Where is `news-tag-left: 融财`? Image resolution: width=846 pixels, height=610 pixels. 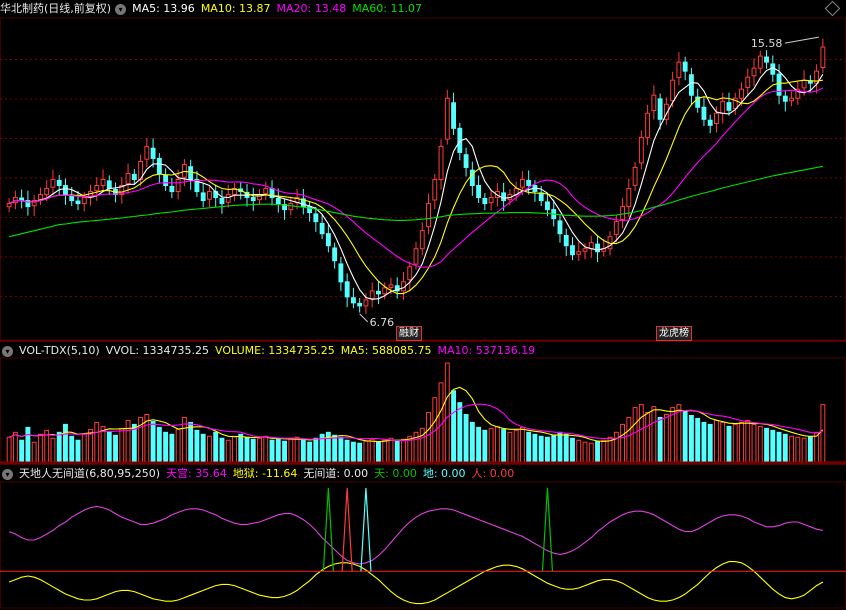
news-tag-left: 融财 is located at coordinates (409, 333).